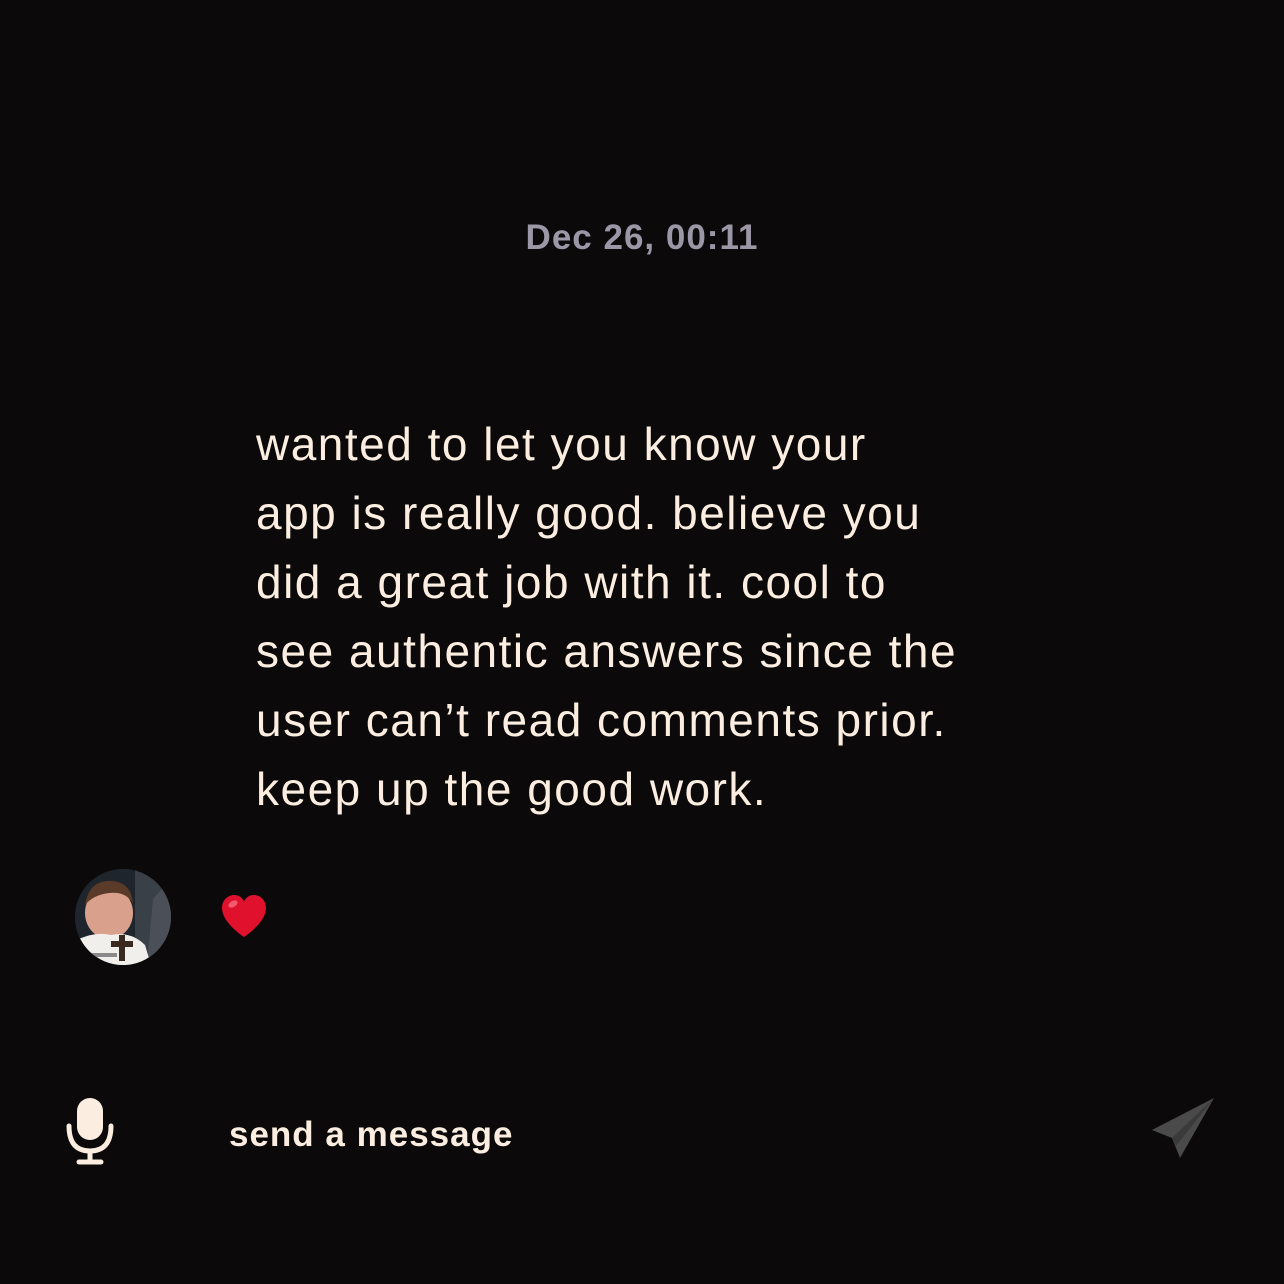 This screenshot has width=1284, height=1284. I want to click on message-timestamp: Dec 26, 00:11, so click(642, 237).